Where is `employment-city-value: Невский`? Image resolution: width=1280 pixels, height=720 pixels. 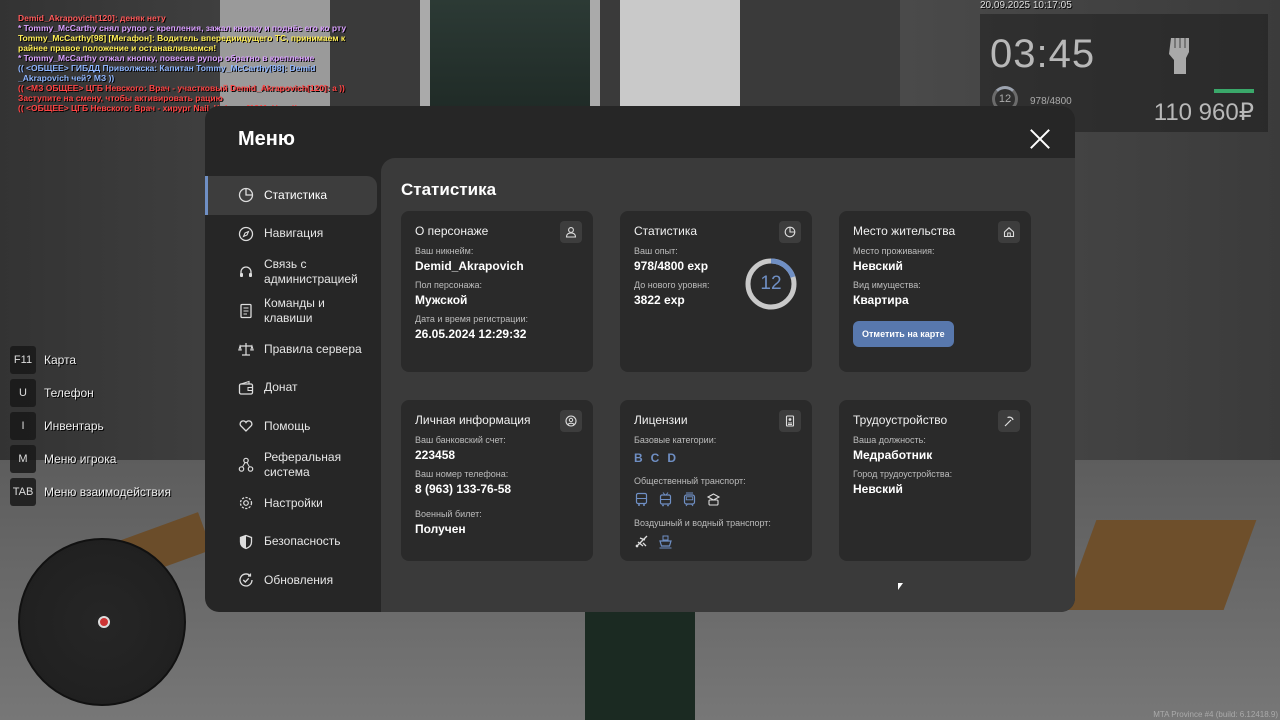
employment-city-value: Невский is located at coordinates (878, 489).